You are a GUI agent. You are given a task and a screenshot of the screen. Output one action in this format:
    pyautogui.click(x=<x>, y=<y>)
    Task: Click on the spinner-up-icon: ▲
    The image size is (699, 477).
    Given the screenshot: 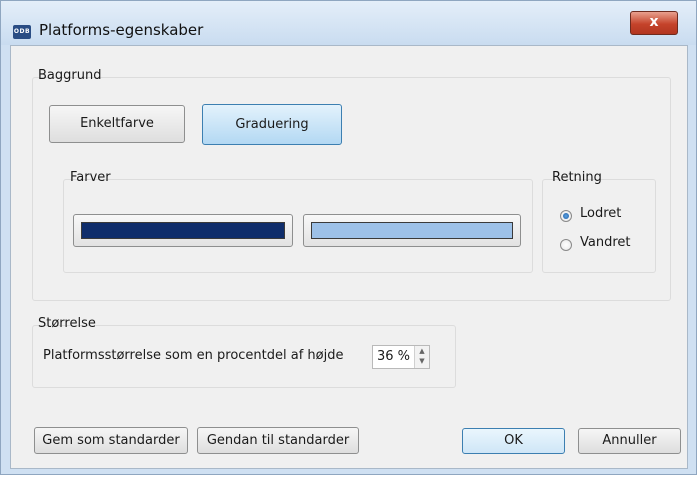 What is the action you would take?
    pyautogui.click(x=422, y=351)
    